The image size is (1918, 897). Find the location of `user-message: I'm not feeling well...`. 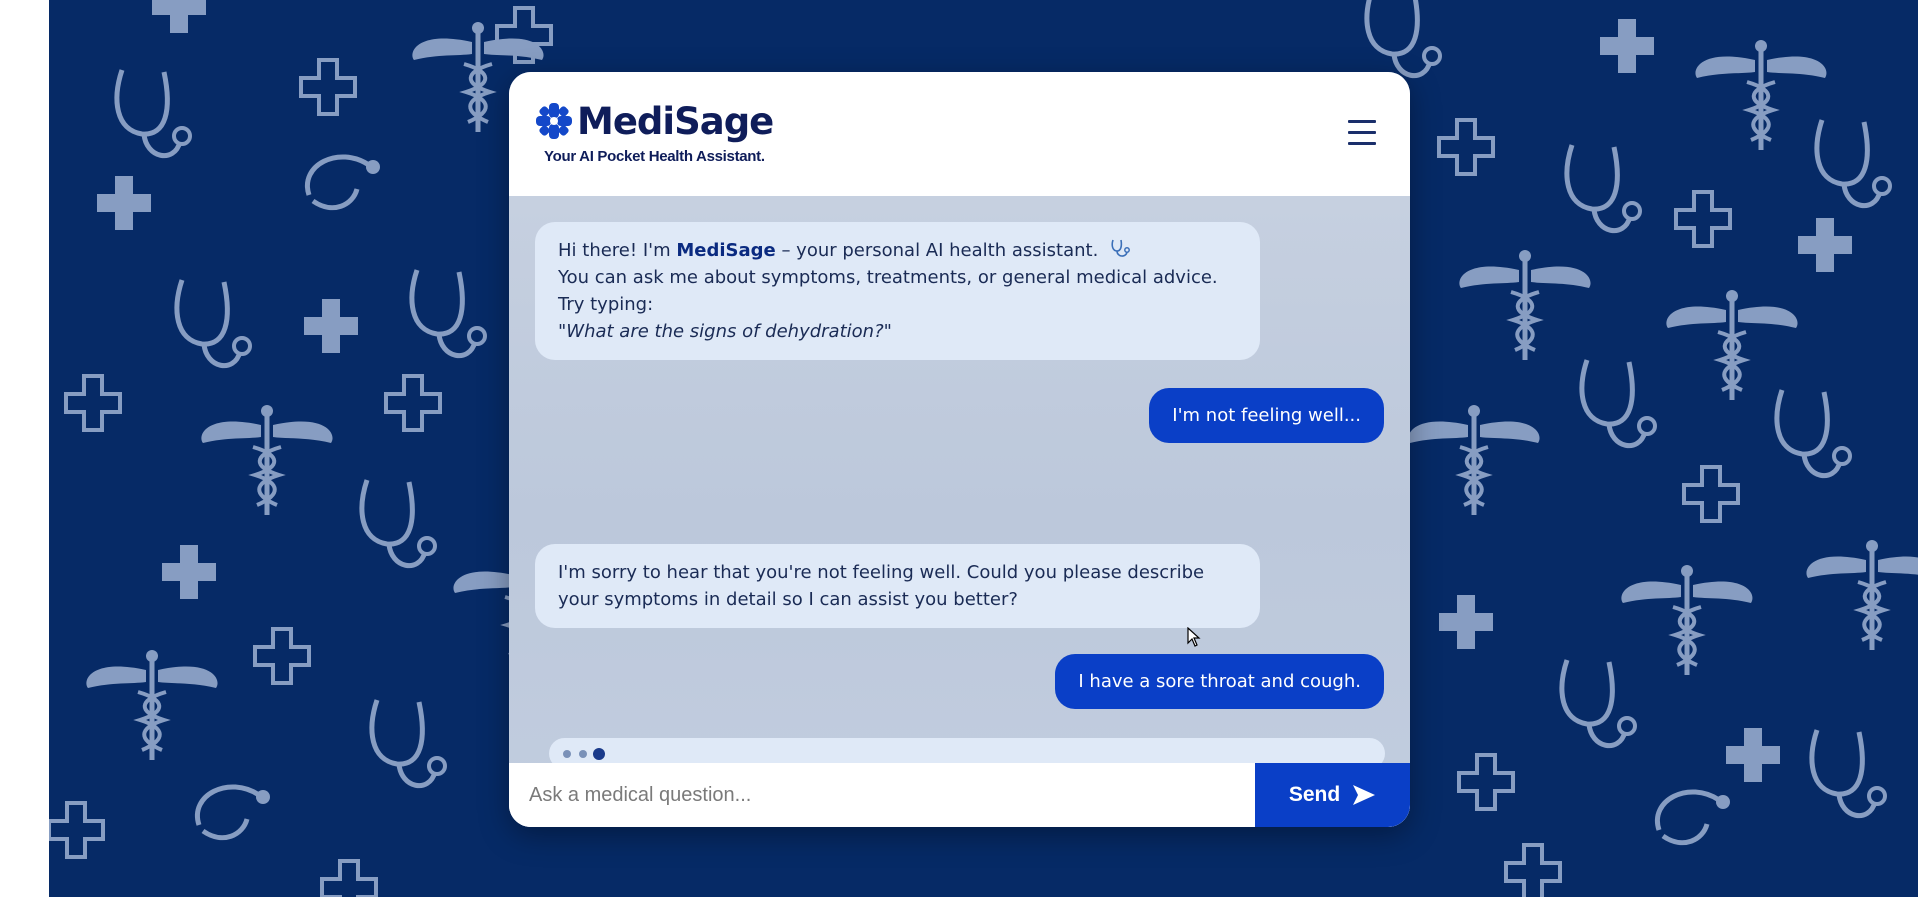

user-message: I'm not feeling well... is located at coordinates (1266, 415).